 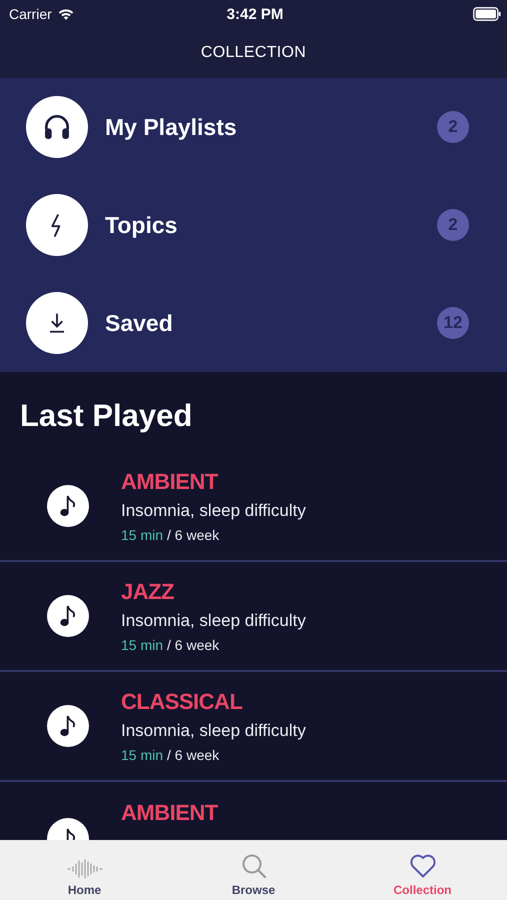 I want to click on battery-icon, so click(x=486, y=14).